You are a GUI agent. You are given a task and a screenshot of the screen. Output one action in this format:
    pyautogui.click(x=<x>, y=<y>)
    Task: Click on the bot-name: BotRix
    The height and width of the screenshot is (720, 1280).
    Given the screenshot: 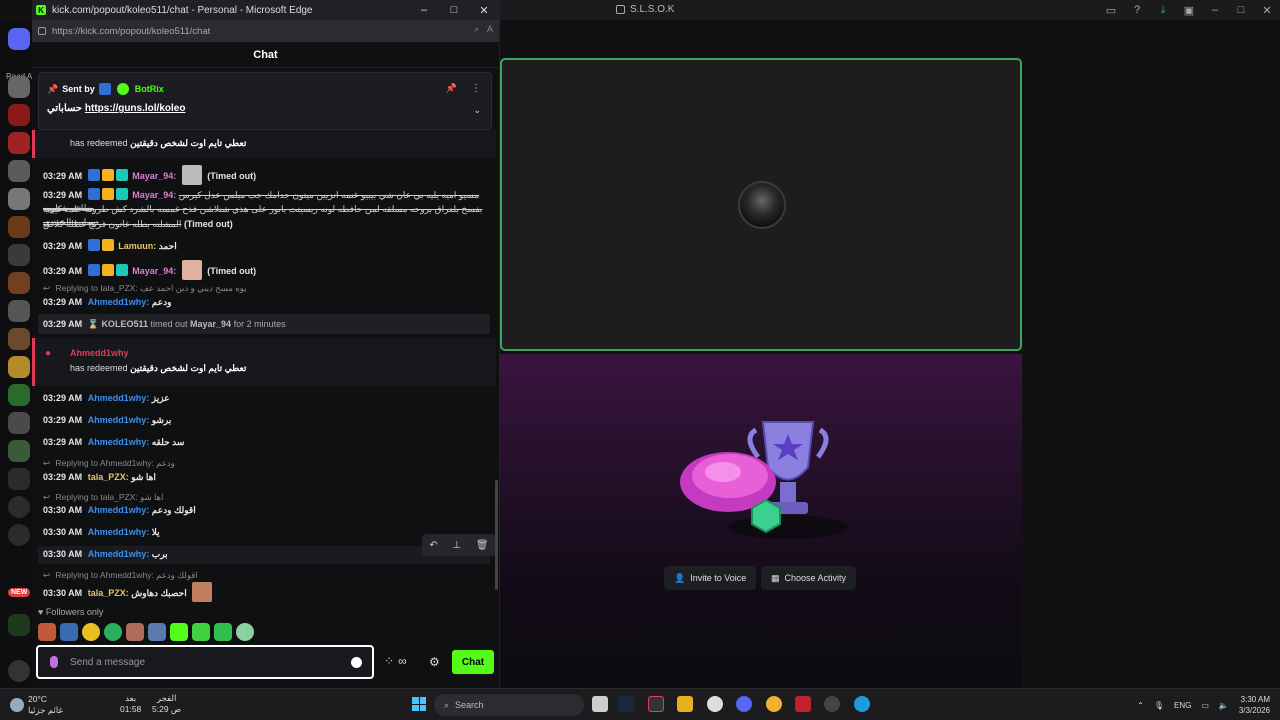 What is the action you would take?
    pyautogui.click(x=149, y=89)
    